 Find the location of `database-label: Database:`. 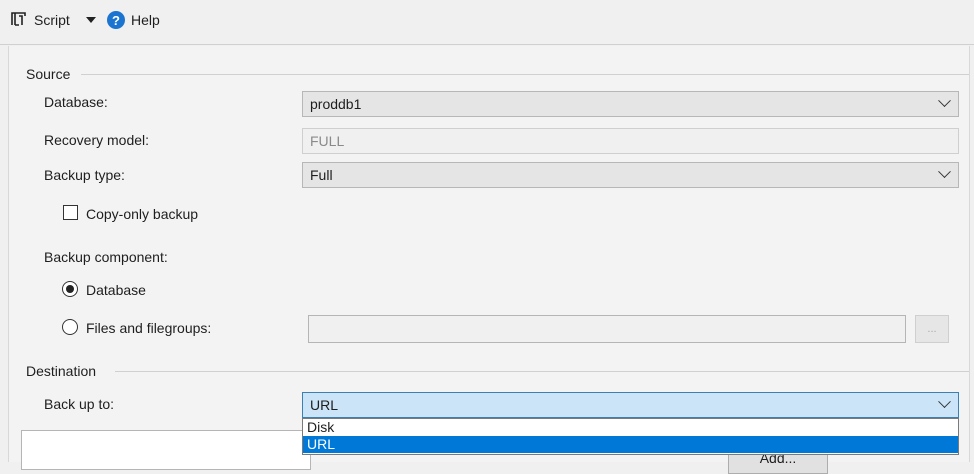

database-label: Database: is located at coordinates (76, 102).